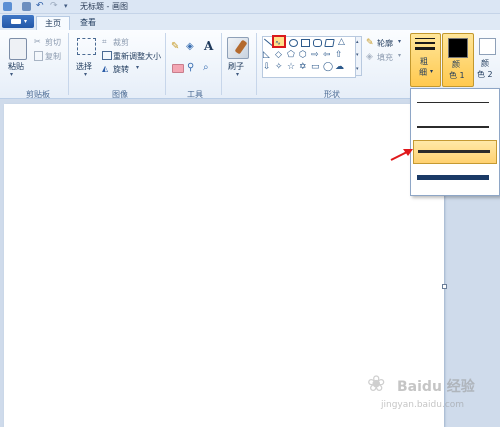  I want to click on fill-icon: ◈, so click(369, 57).